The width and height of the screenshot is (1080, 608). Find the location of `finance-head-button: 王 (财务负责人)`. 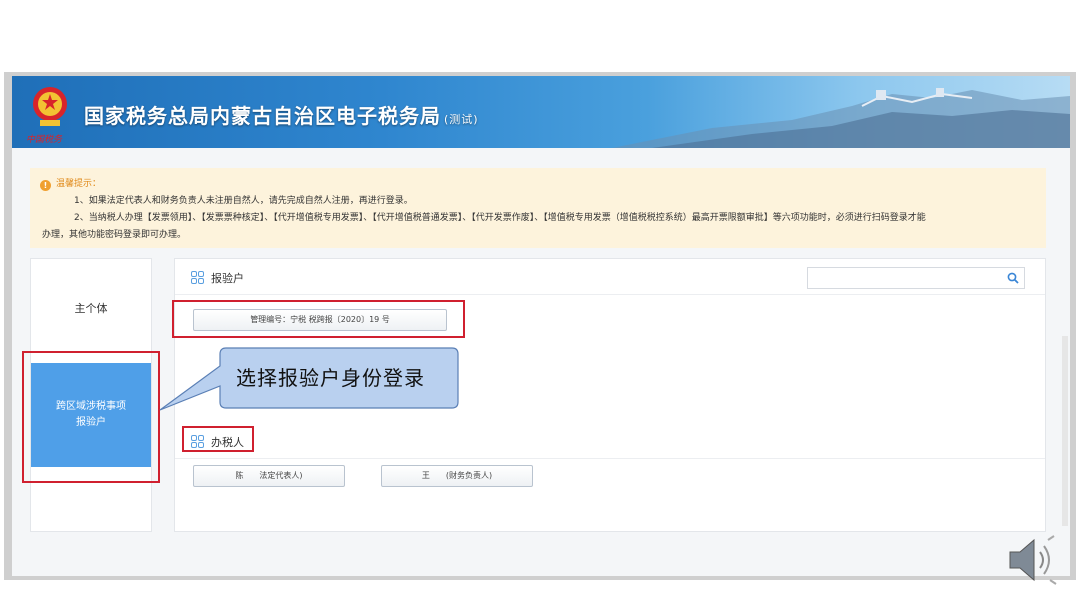

finance-head-button: 王 (财务负责人) is located at coordinates (457, 476).